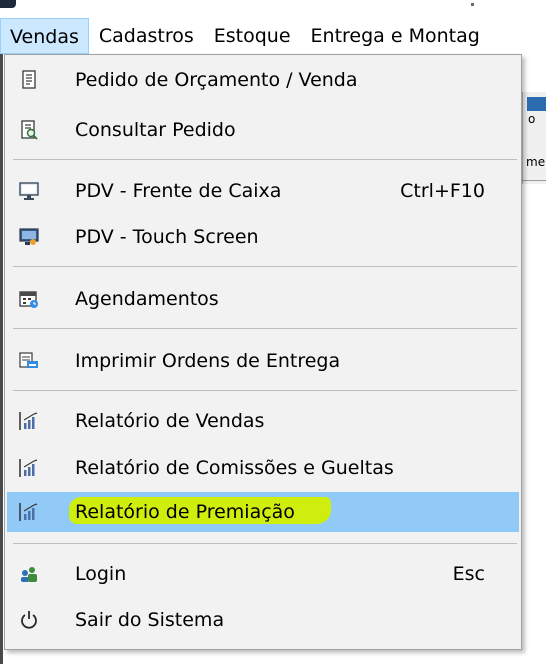  I want to click on menu-item-pdv-frente-de-caixa: PDV - Frente de Caixa Ctrl+F10, so click(263, 191).